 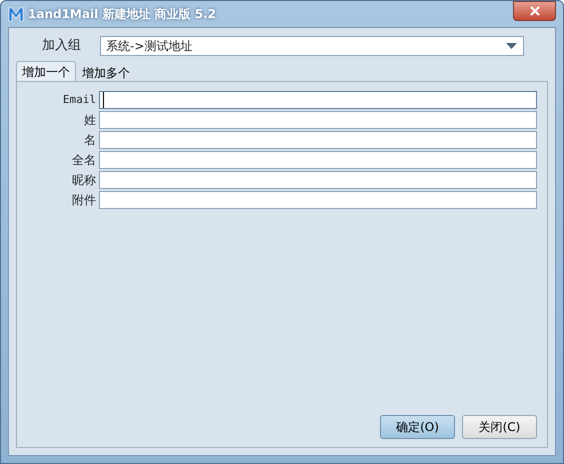 I want to click on field-label: 名, so click(x=90, y=140).